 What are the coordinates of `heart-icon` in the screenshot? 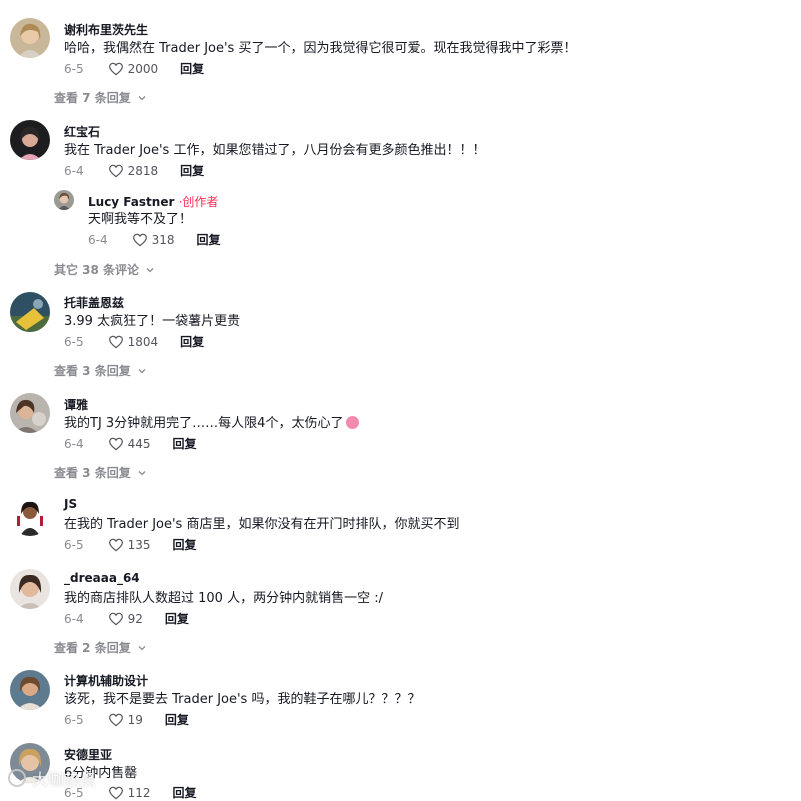 It's located at (115, 792).